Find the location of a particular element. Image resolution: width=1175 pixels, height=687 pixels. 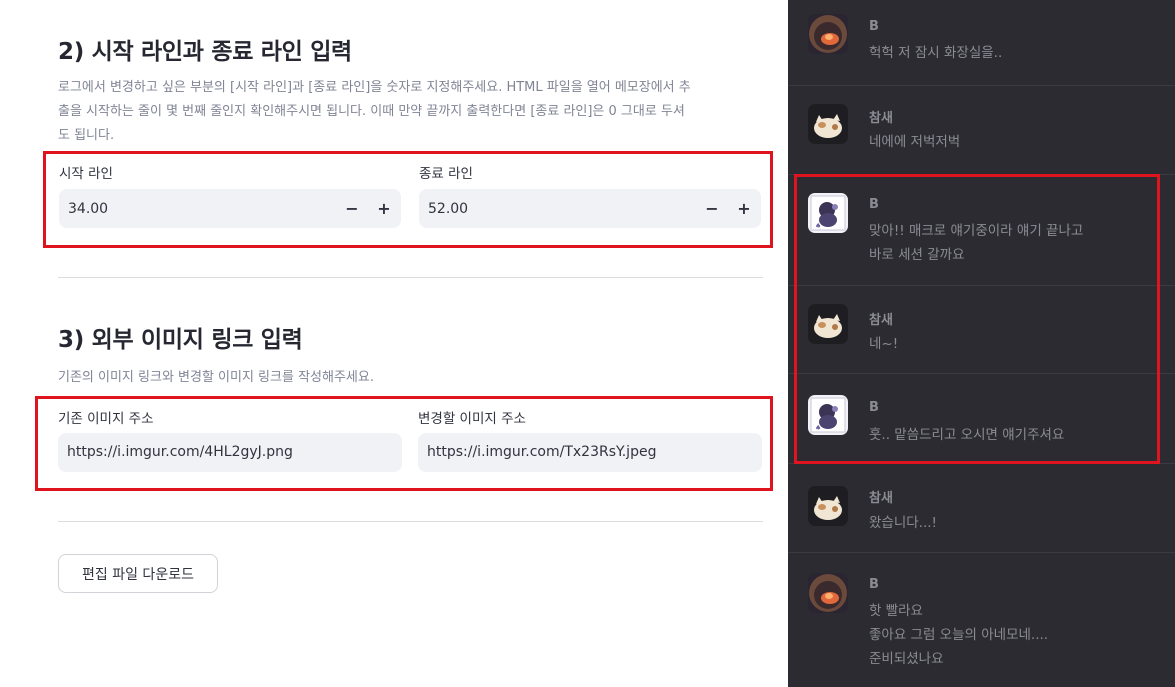

chat-text: 준비되셨나요 is located at coordinates (906, 659).